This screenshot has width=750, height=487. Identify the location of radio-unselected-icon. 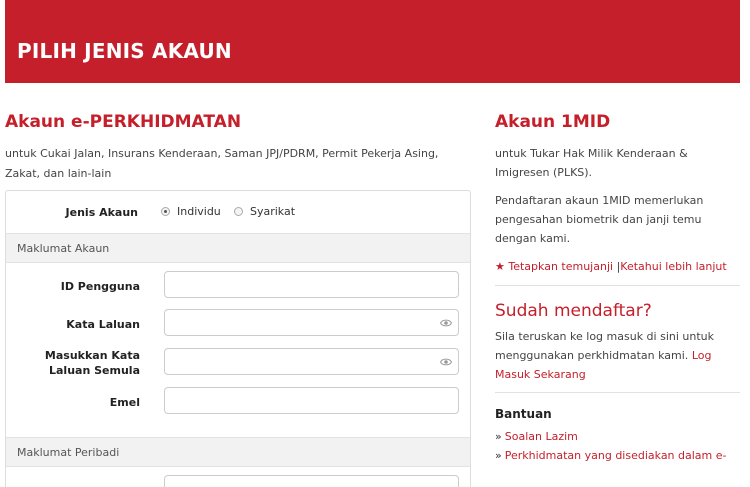
(238, 211).